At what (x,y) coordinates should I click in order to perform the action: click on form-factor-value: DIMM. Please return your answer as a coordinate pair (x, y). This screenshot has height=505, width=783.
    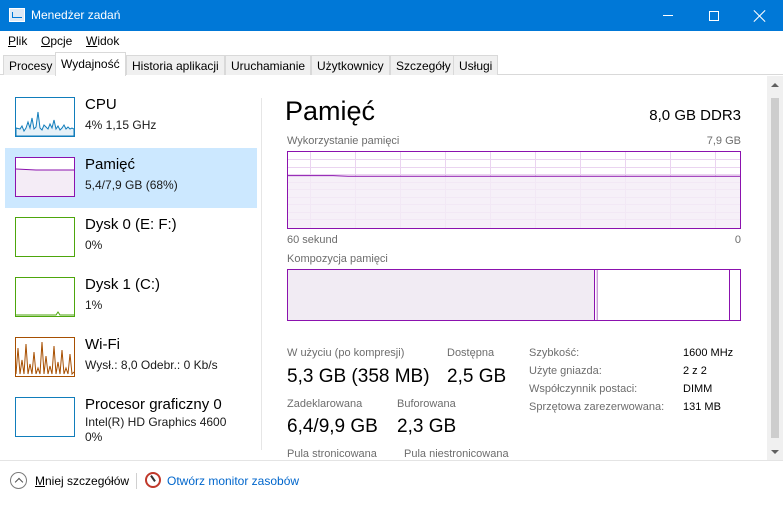
    Looking at the image, I should click on (698, 389).